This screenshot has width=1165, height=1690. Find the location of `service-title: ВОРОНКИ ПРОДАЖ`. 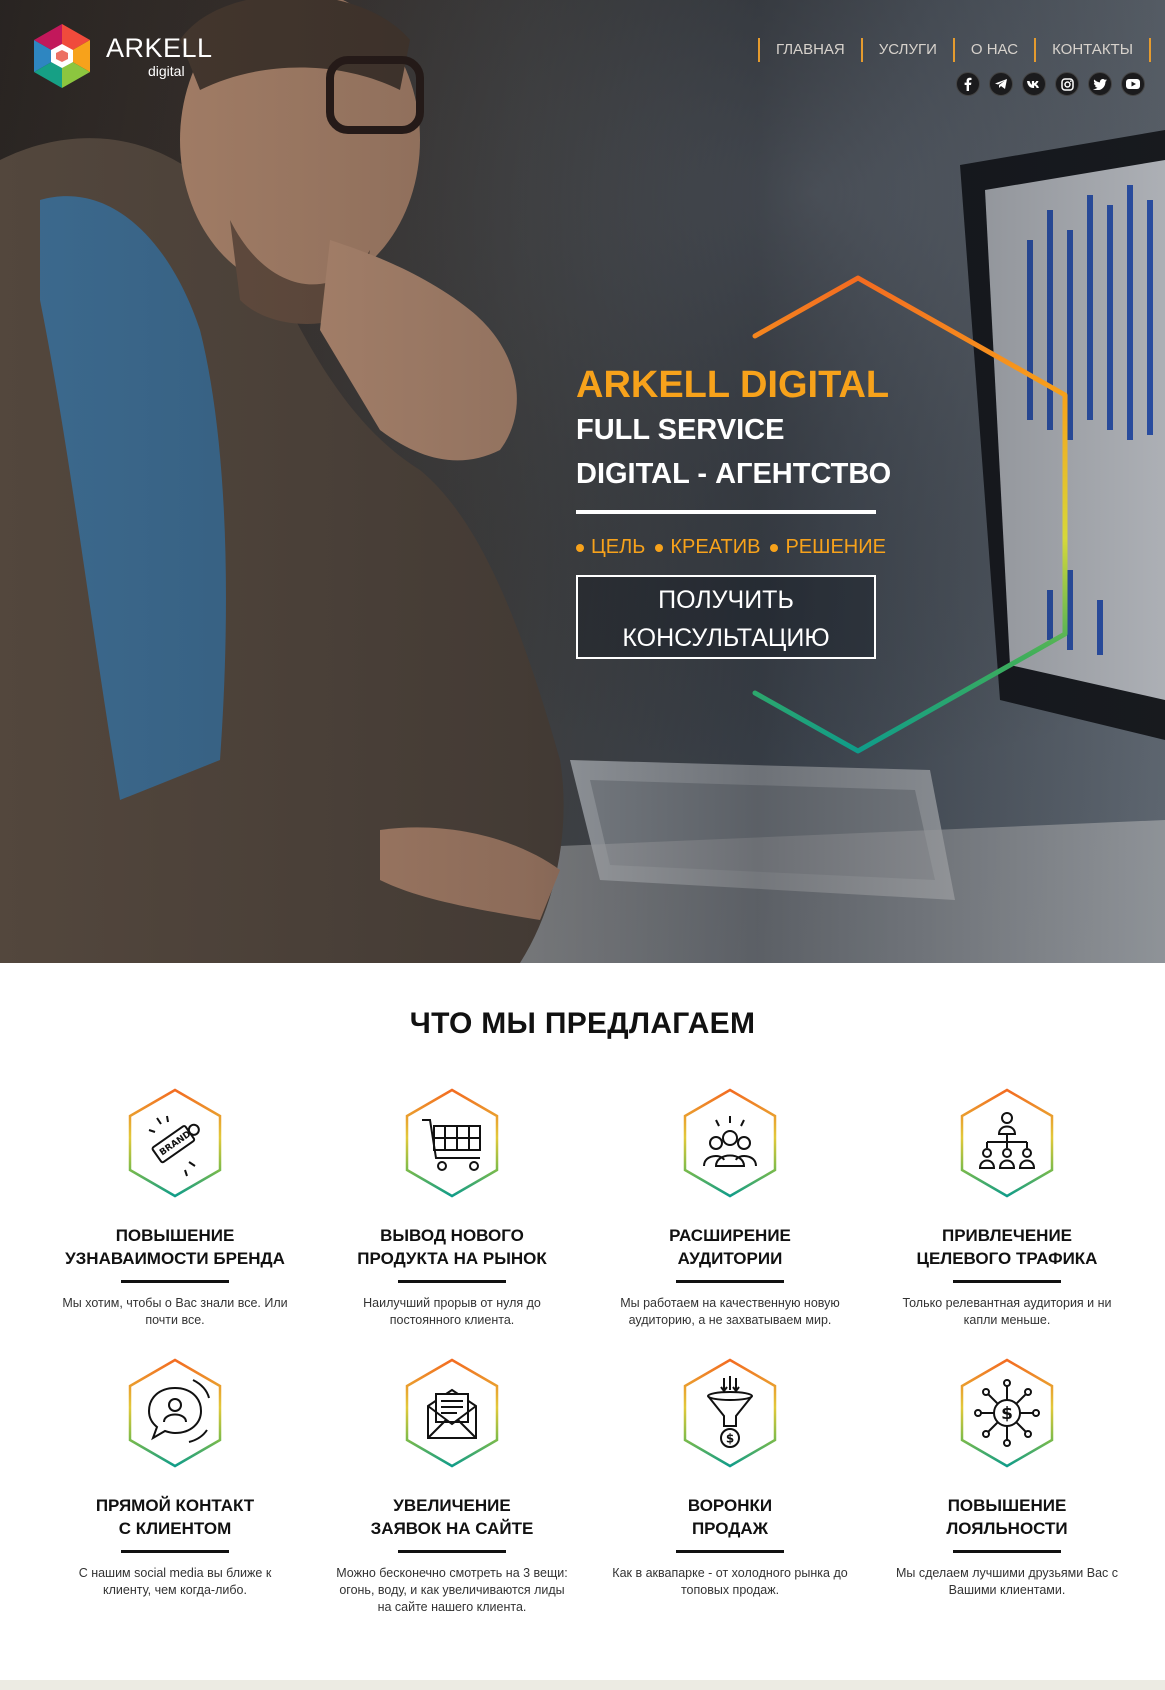

service-title: ВОРОНКИ ПРОДАЖ is located at coordinates (730, 1517).